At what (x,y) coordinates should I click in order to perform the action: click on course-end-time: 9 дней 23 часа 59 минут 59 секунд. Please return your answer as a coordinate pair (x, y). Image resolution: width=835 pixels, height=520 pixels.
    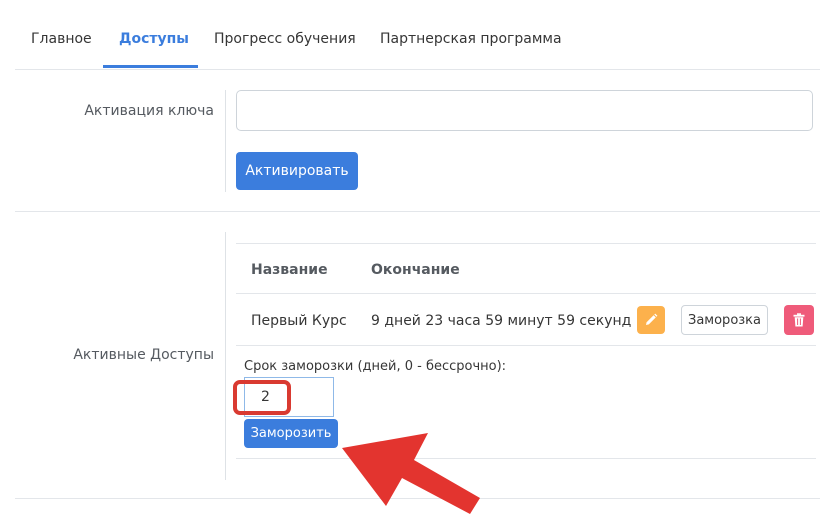
    Looking at the image, I should click on (501, 321).